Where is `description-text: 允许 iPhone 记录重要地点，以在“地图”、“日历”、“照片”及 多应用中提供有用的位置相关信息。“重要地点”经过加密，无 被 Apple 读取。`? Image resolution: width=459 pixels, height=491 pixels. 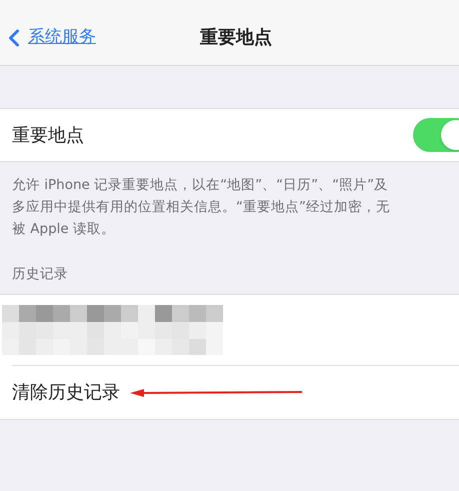
description-text: 允许 iPhone 记录重要地点，以在“地图”、“日历”、“照片”及 多应用中提供有用的位置相关信息。“重要地点”经过加密，无 被 Apple 读取。 is located at coordinates (201, 207).